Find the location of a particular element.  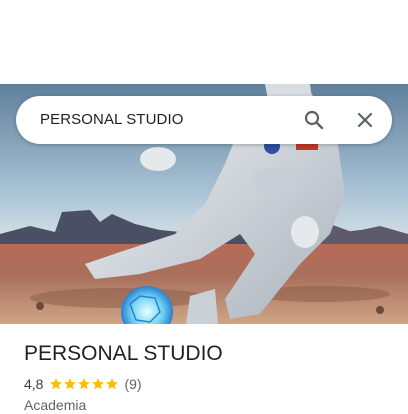

place-title: PERSONAL STUDIO is located at coordinates (123, 353).